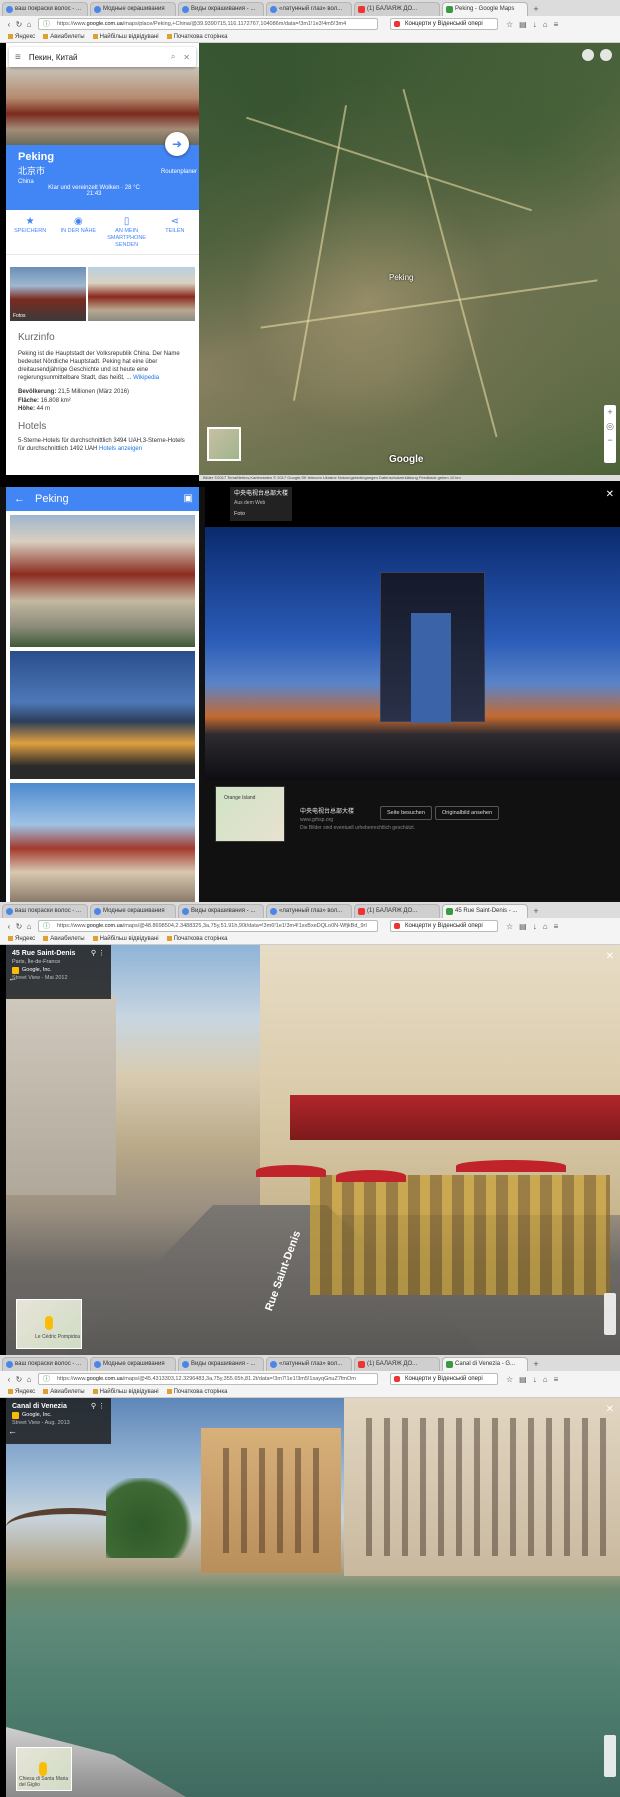 This screenshot has width=620, height=1797. What do you see at coordinates (49, 1324) in the screenshot?
I see `minimap: Le Cédric Pompidou` at bounding box center [49, 1324].